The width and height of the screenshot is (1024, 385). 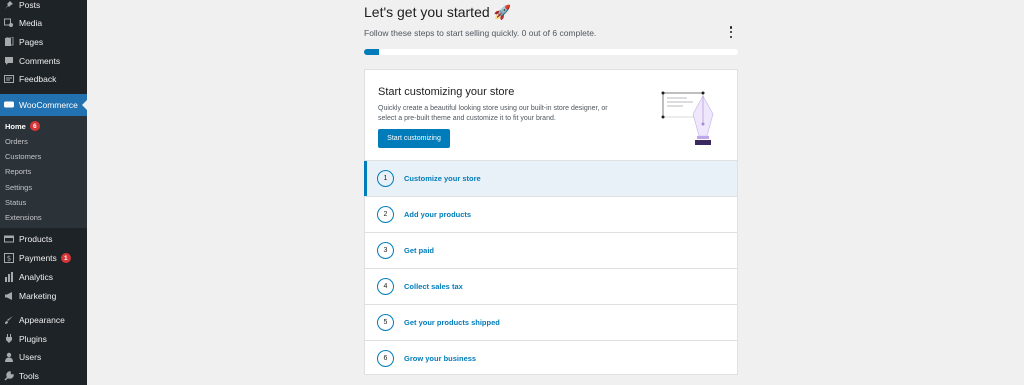 What do you see at coordinates (9, 105) in the screenshot?
I see `woo-icon` at bounding box center [9, 105].